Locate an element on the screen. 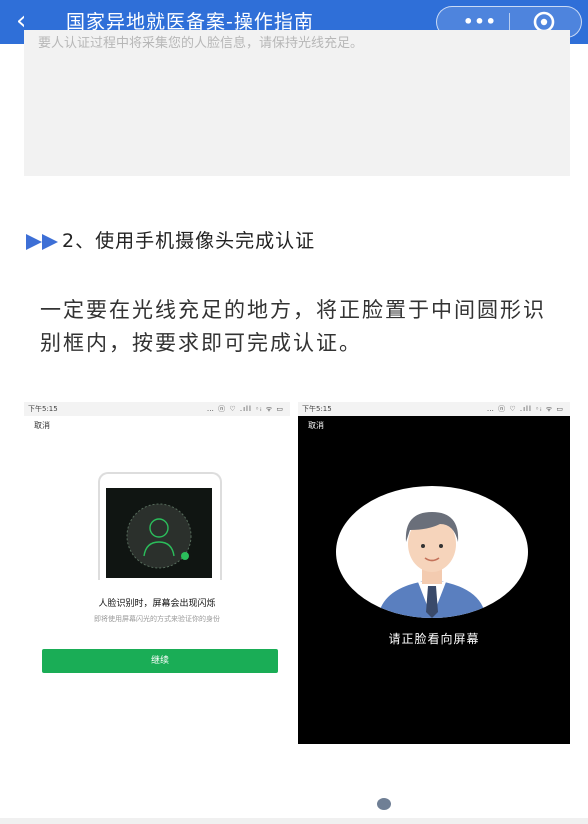 This screenshot has width=588, height=824. continue-button: 继续 is located at coordinates (160, 661).